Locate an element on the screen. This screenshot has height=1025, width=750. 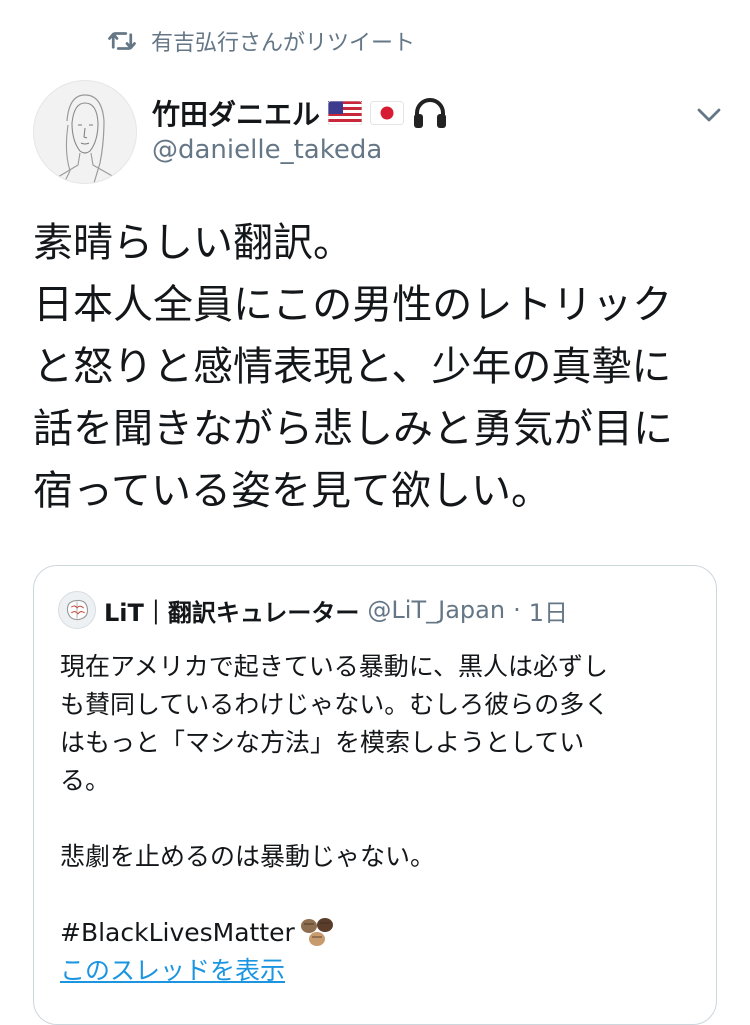
author-handle: @danielle_takeda is located at coordinates (300, 150).